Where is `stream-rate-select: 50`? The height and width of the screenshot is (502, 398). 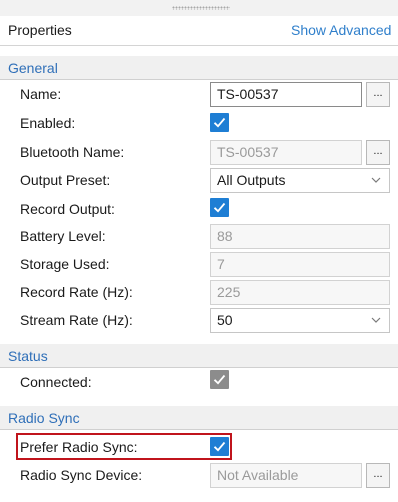
stream-rate-select: 50 is located at coordinates (300, 320).